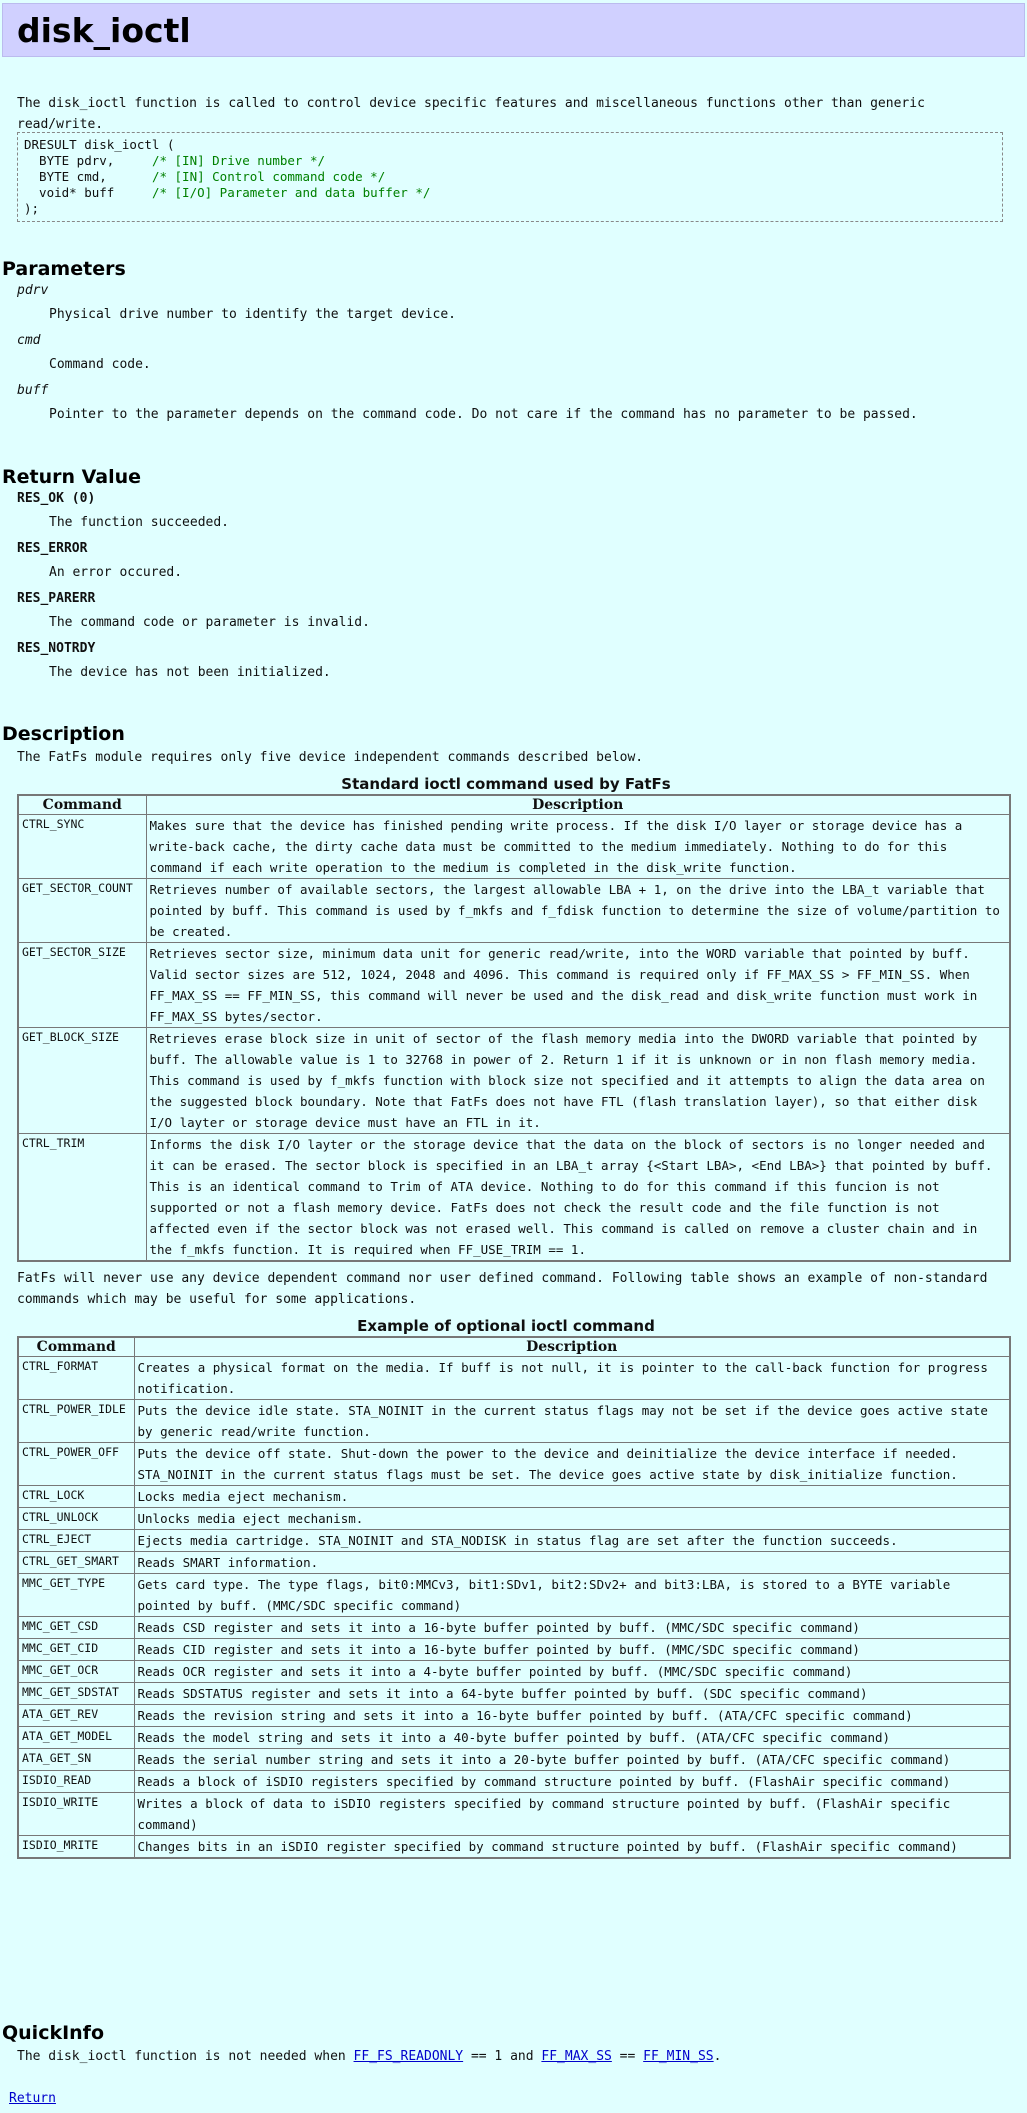  I want to click on prototype-code-text: );, so click(32, 208).